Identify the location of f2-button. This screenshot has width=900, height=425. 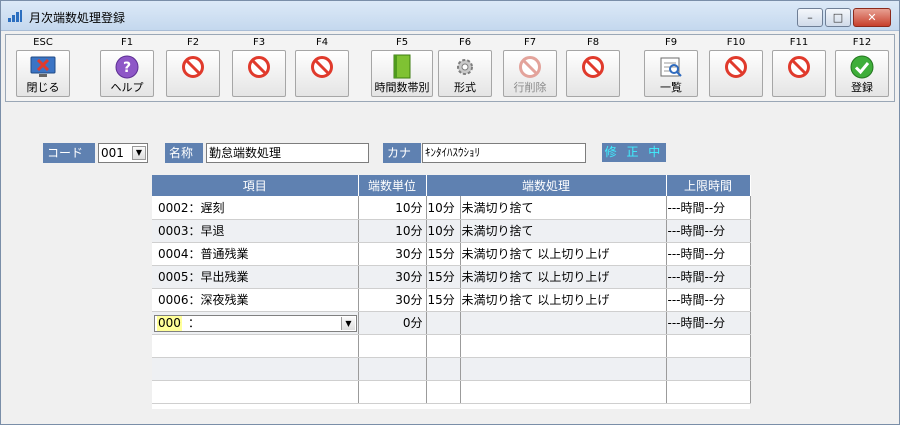
(193, 73).